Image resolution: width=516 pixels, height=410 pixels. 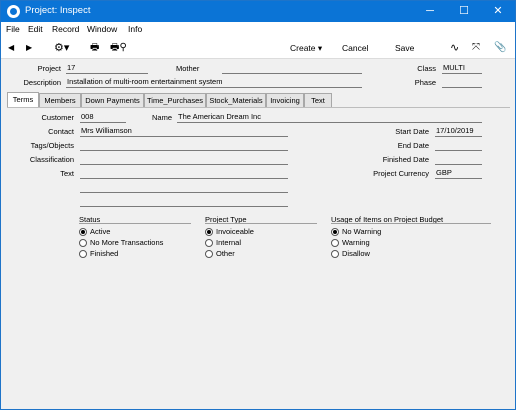 I want to click on window-title: Project: Inspect, so click(x=58, y=10).